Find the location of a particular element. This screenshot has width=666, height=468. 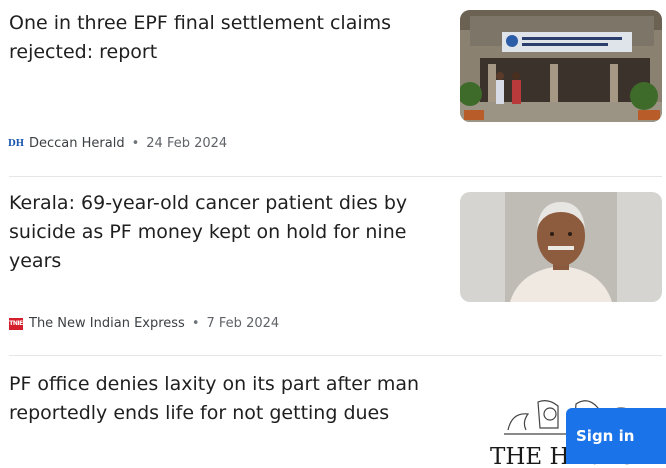

article-source: Deccan Herald is located at coordinates (77, 143).